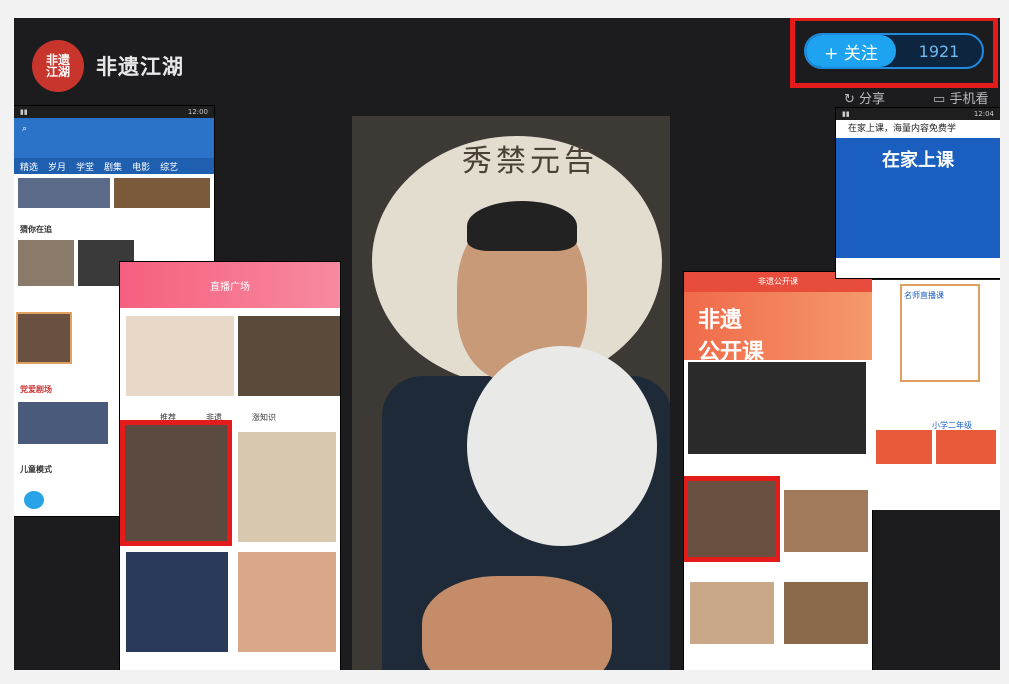  Describe the element at coordinates (939, 51) in the screenshot. I see `follower-count: 1921` at that location.